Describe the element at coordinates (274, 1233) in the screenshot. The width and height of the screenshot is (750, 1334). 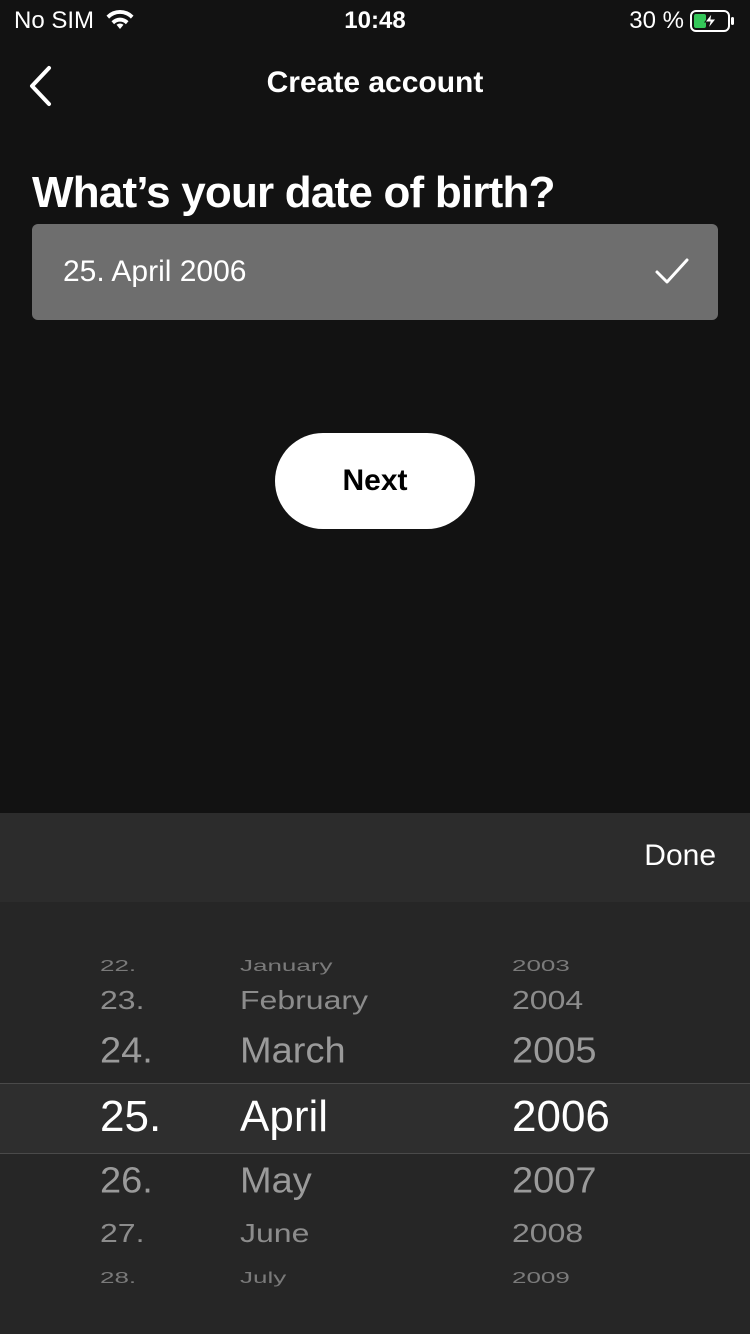
I see `month-option: June` at that location.